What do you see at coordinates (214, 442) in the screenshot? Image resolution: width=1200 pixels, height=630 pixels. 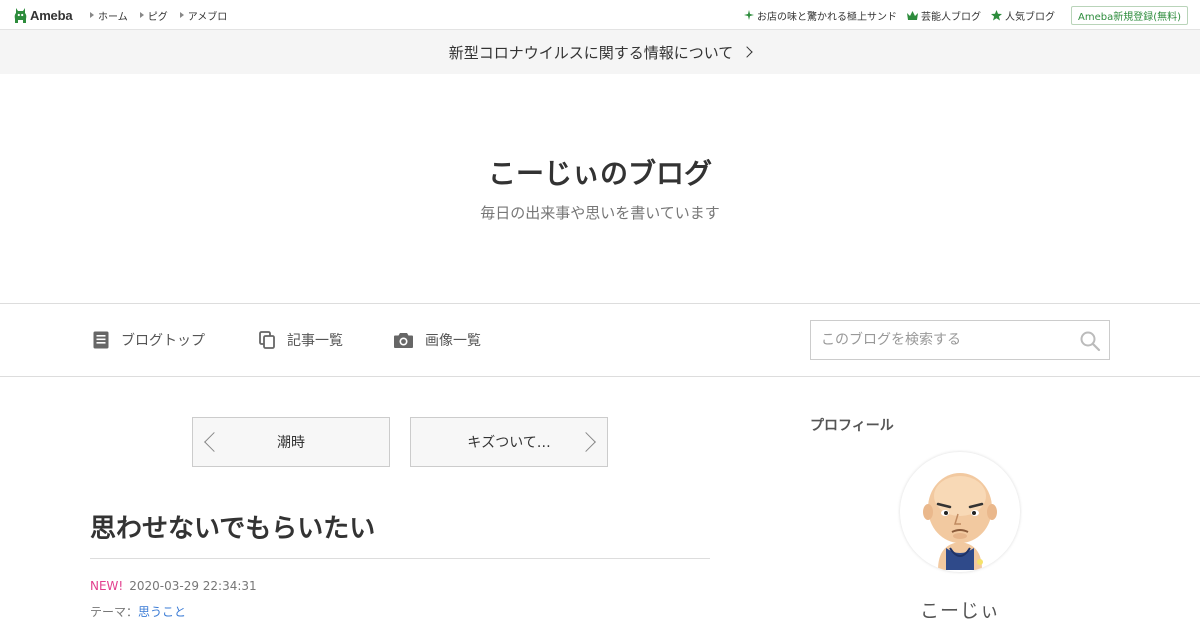 I see `chevron-left-icon` at bounding box center [214, 442].